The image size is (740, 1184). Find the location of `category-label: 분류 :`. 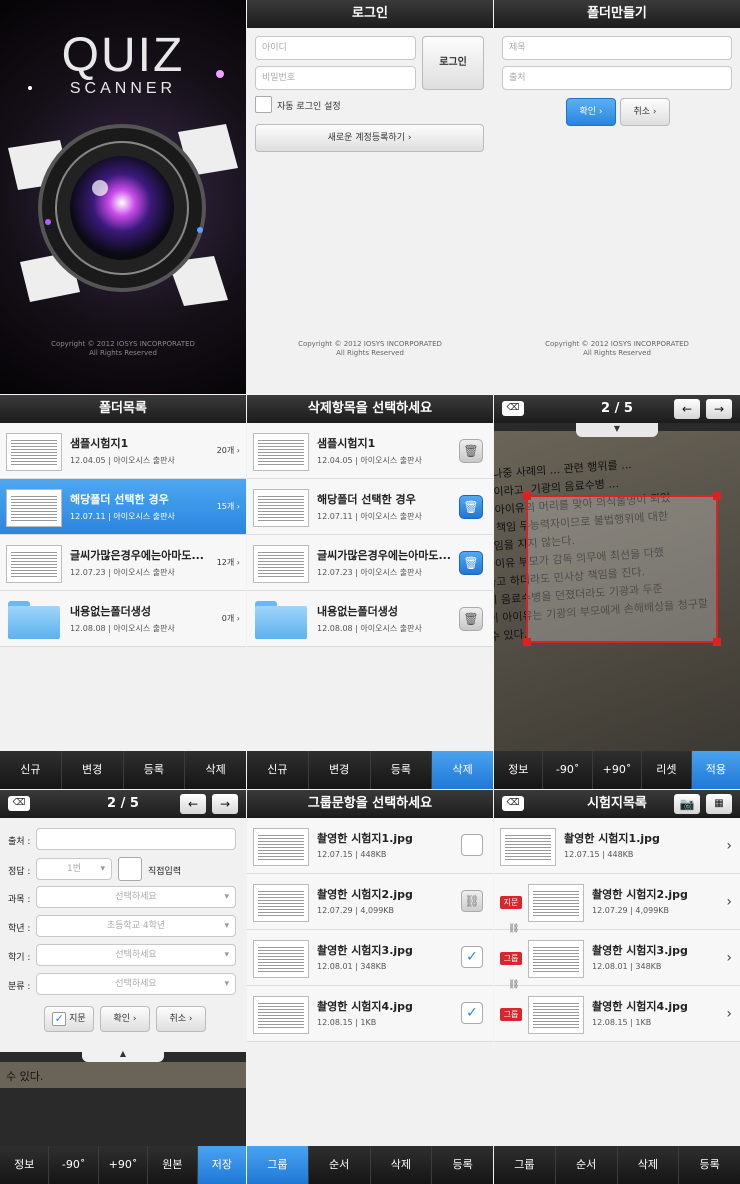

category-label: 분류 : is located at coordinates (19, 987).